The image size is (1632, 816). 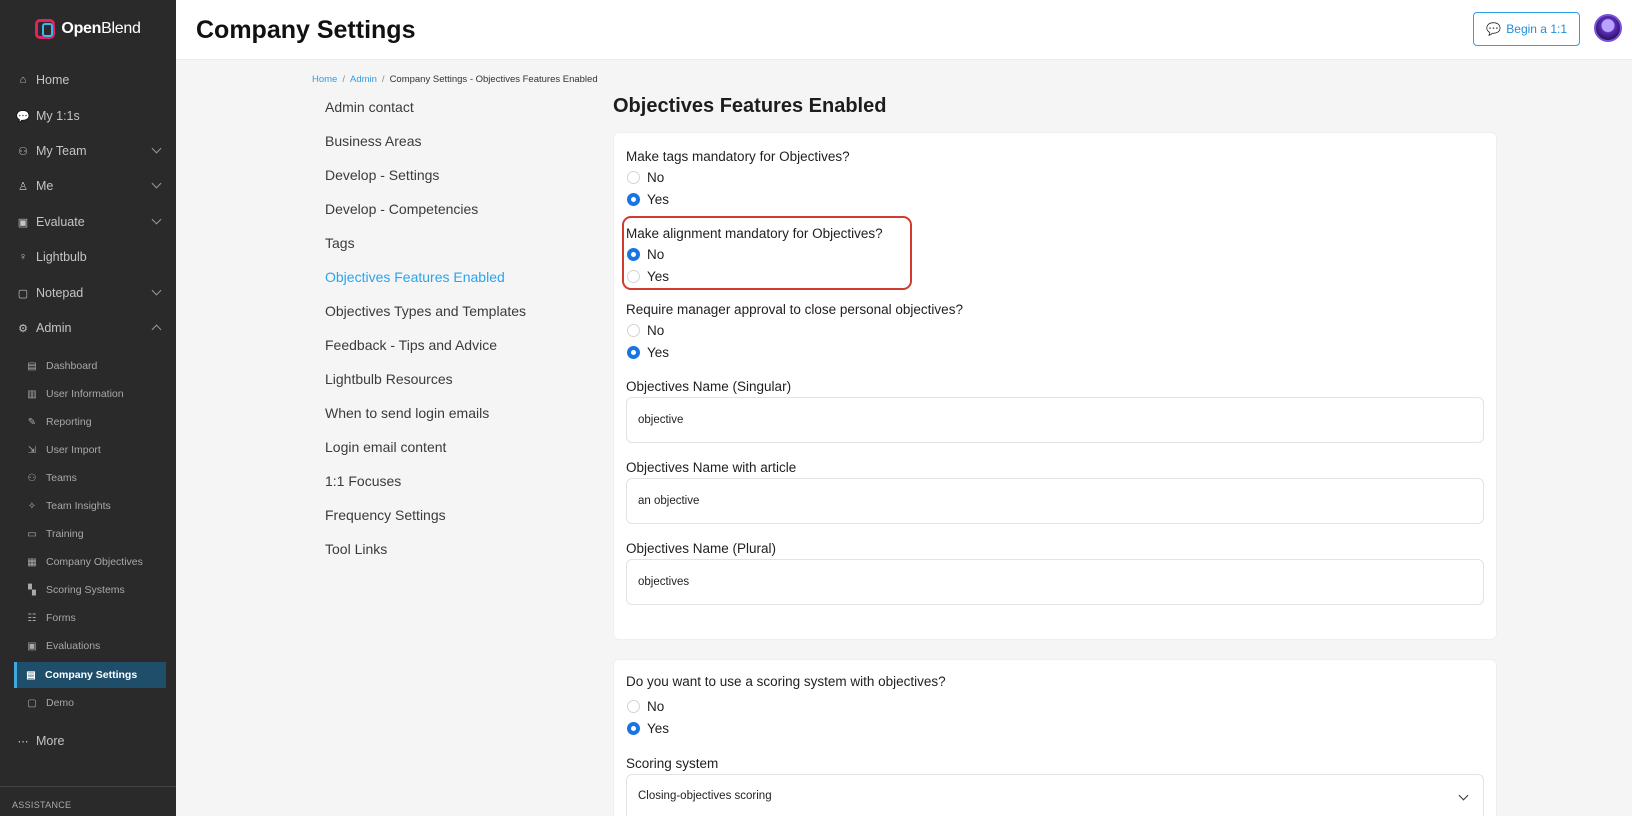 What do you see at coordinates (306, 30) in the screenshot?
I see `page-title: Company Settings` at bounding box center [306, 30].